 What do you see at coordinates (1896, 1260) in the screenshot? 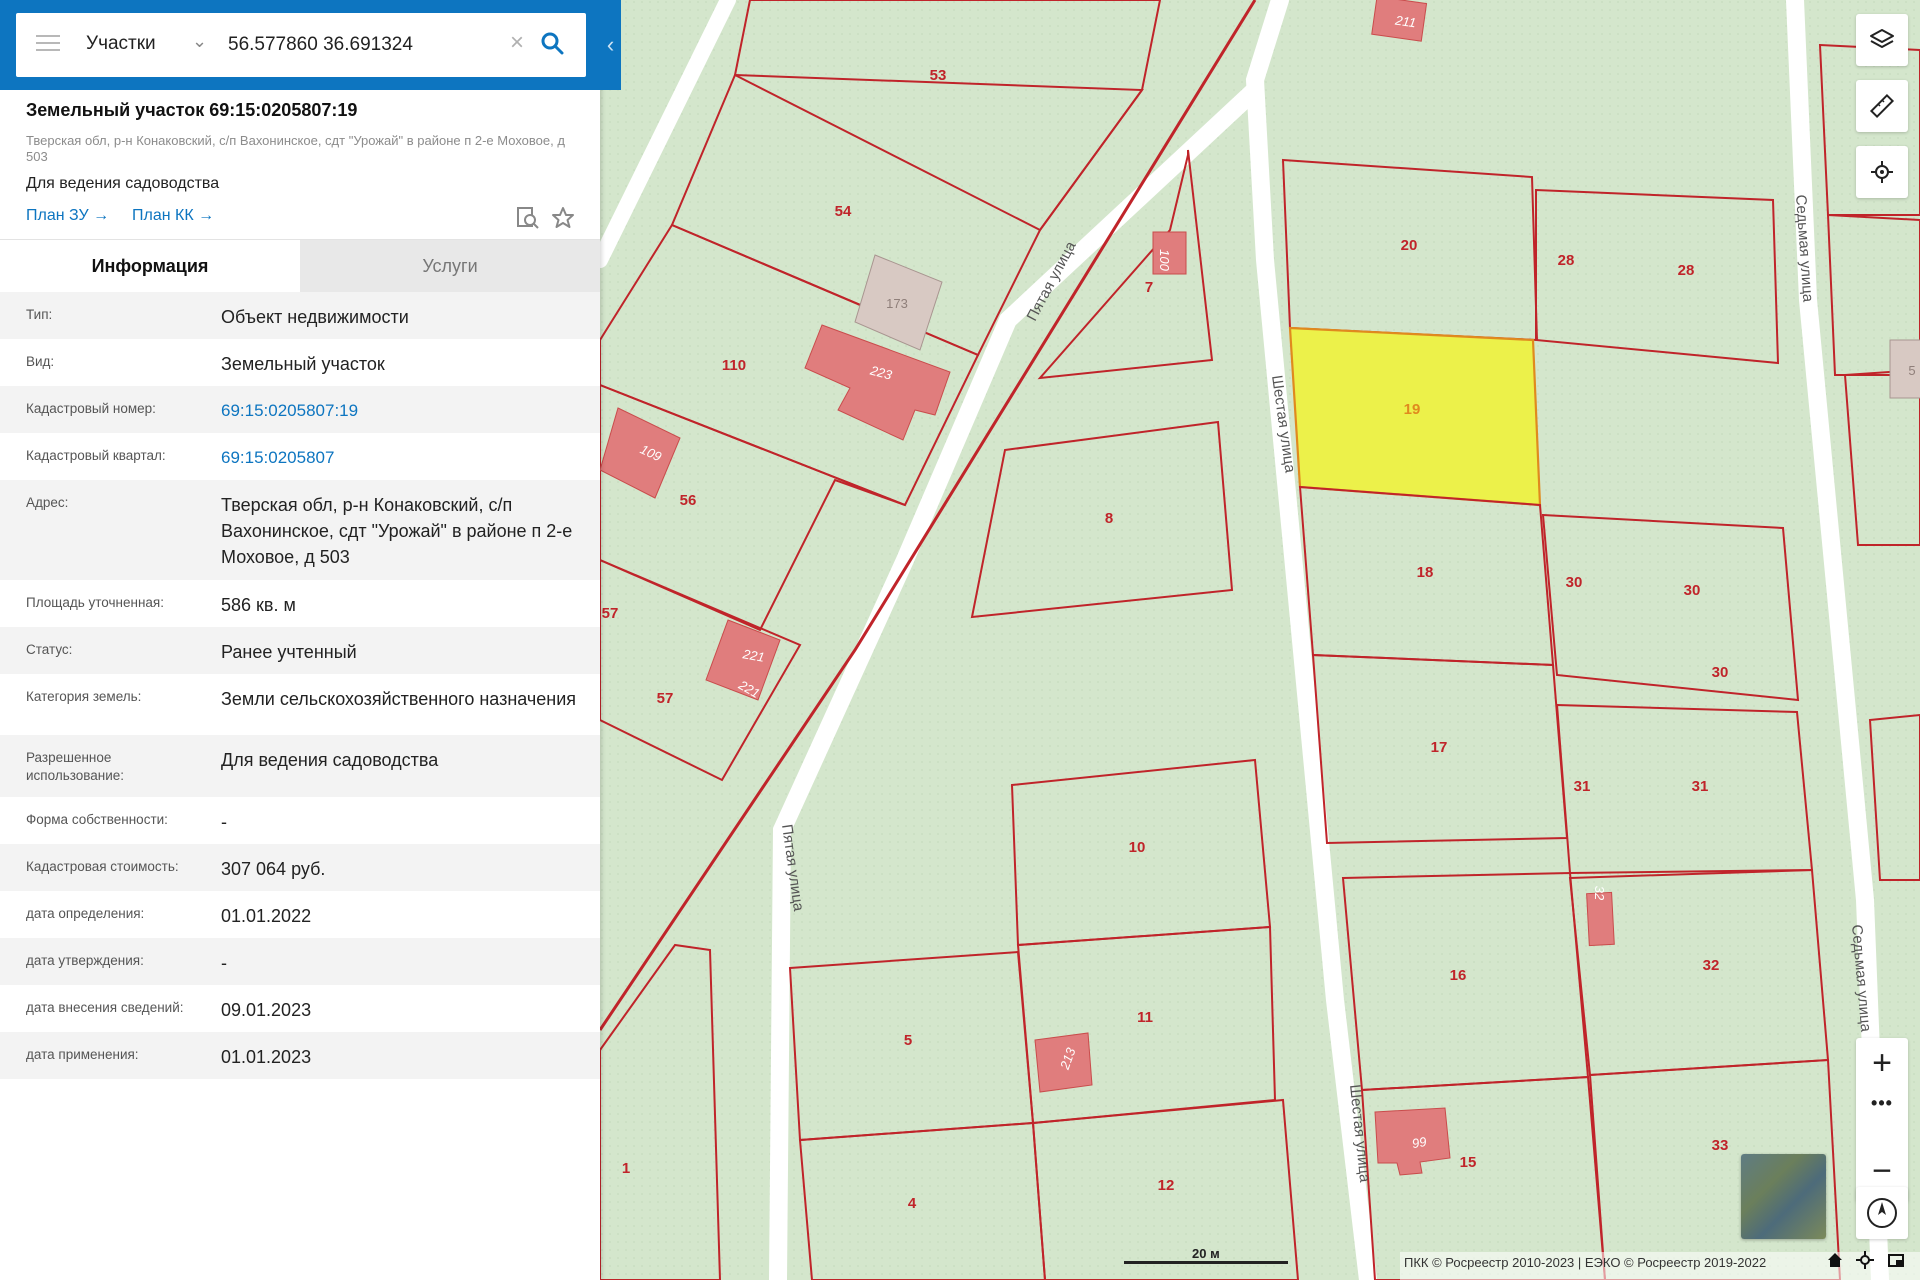
I see `fullscreen-icon` at bounding box center [1896, 1260].